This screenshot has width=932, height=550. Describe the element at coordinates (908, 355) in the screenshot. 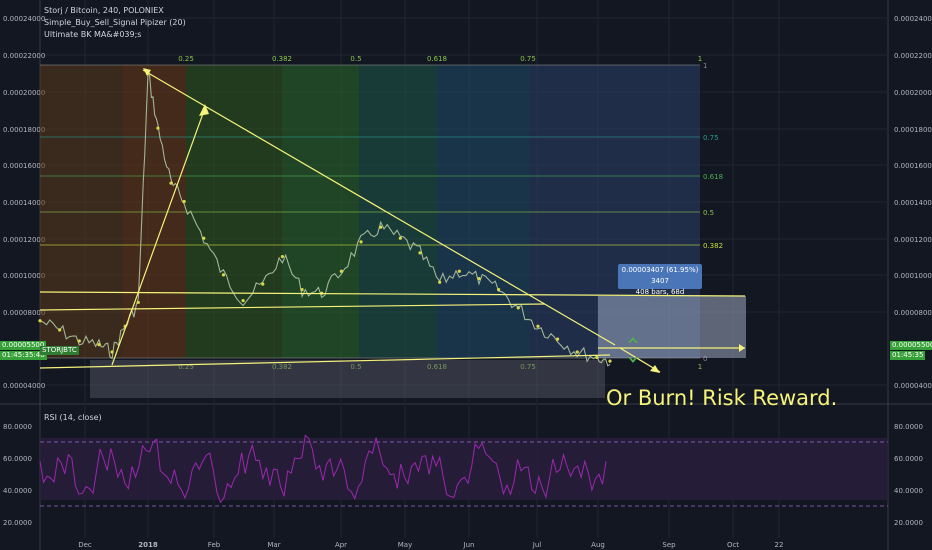

I see `right-time-tag: 01:45:35` at that location.